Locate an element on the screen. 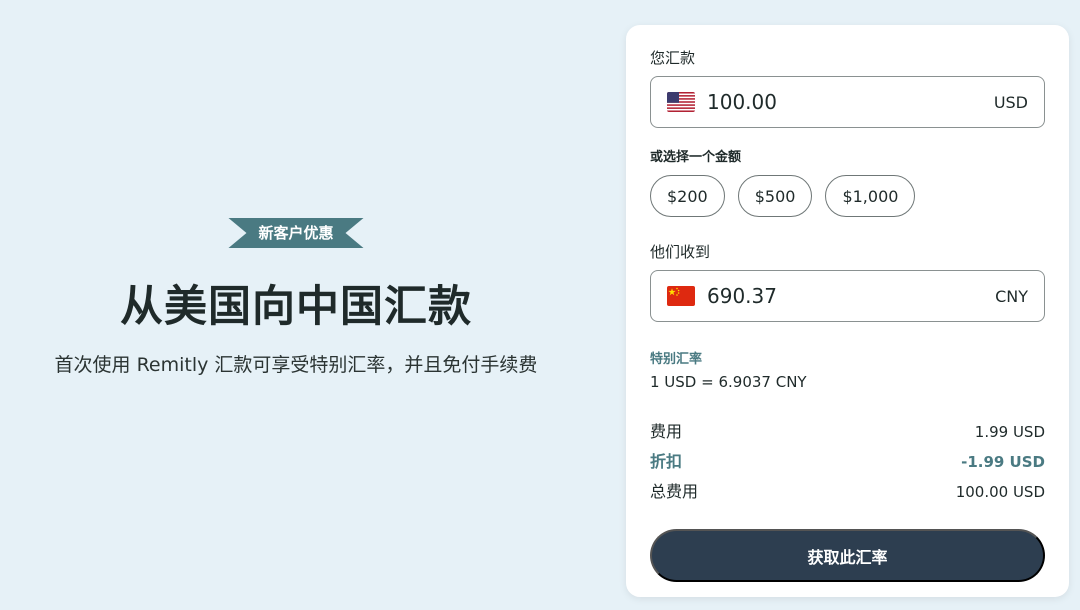 The width and height of the screenshot is (1080, 610). quick-amount-options: $200 $500 $1,000 is located at coordinates (847, 196).